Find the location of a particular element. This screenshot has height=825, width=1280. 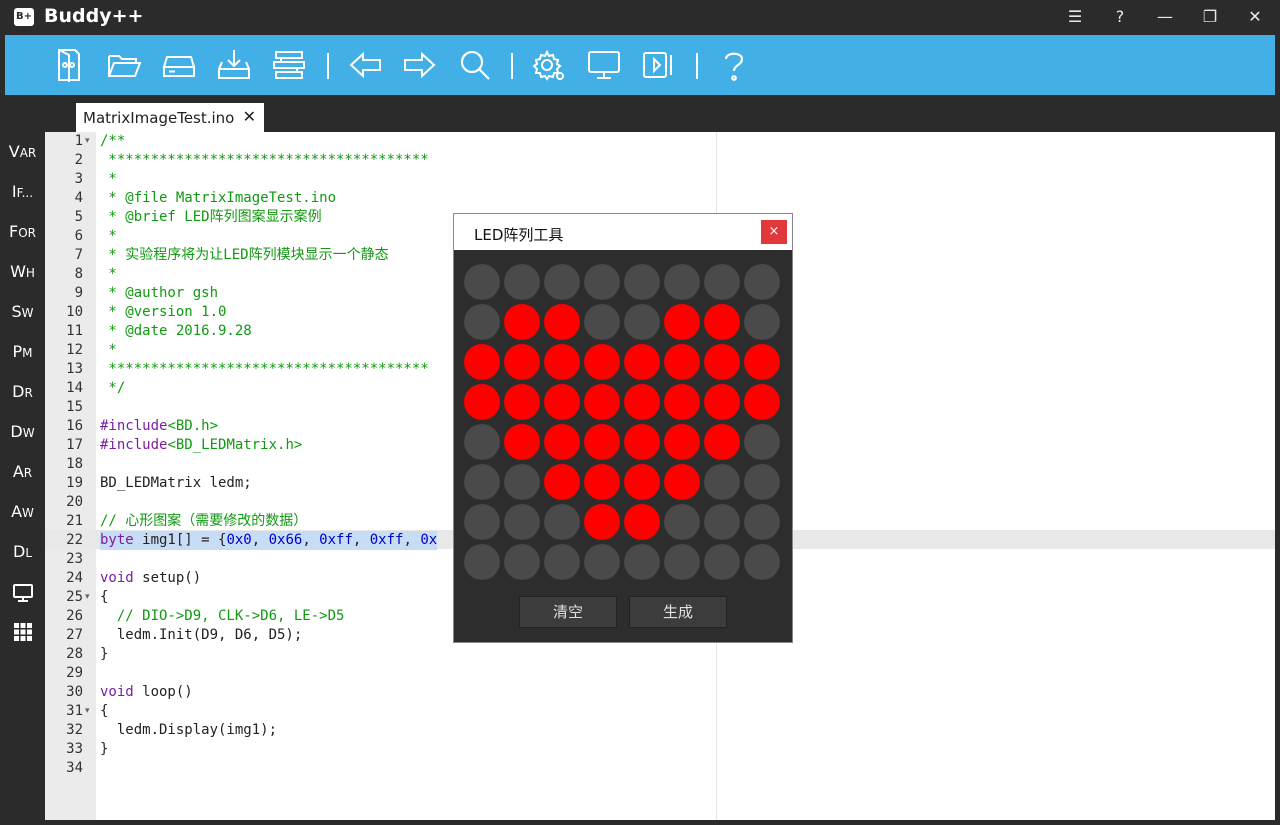

sidebar-item-while: WH is located at coordinates (22, 272).